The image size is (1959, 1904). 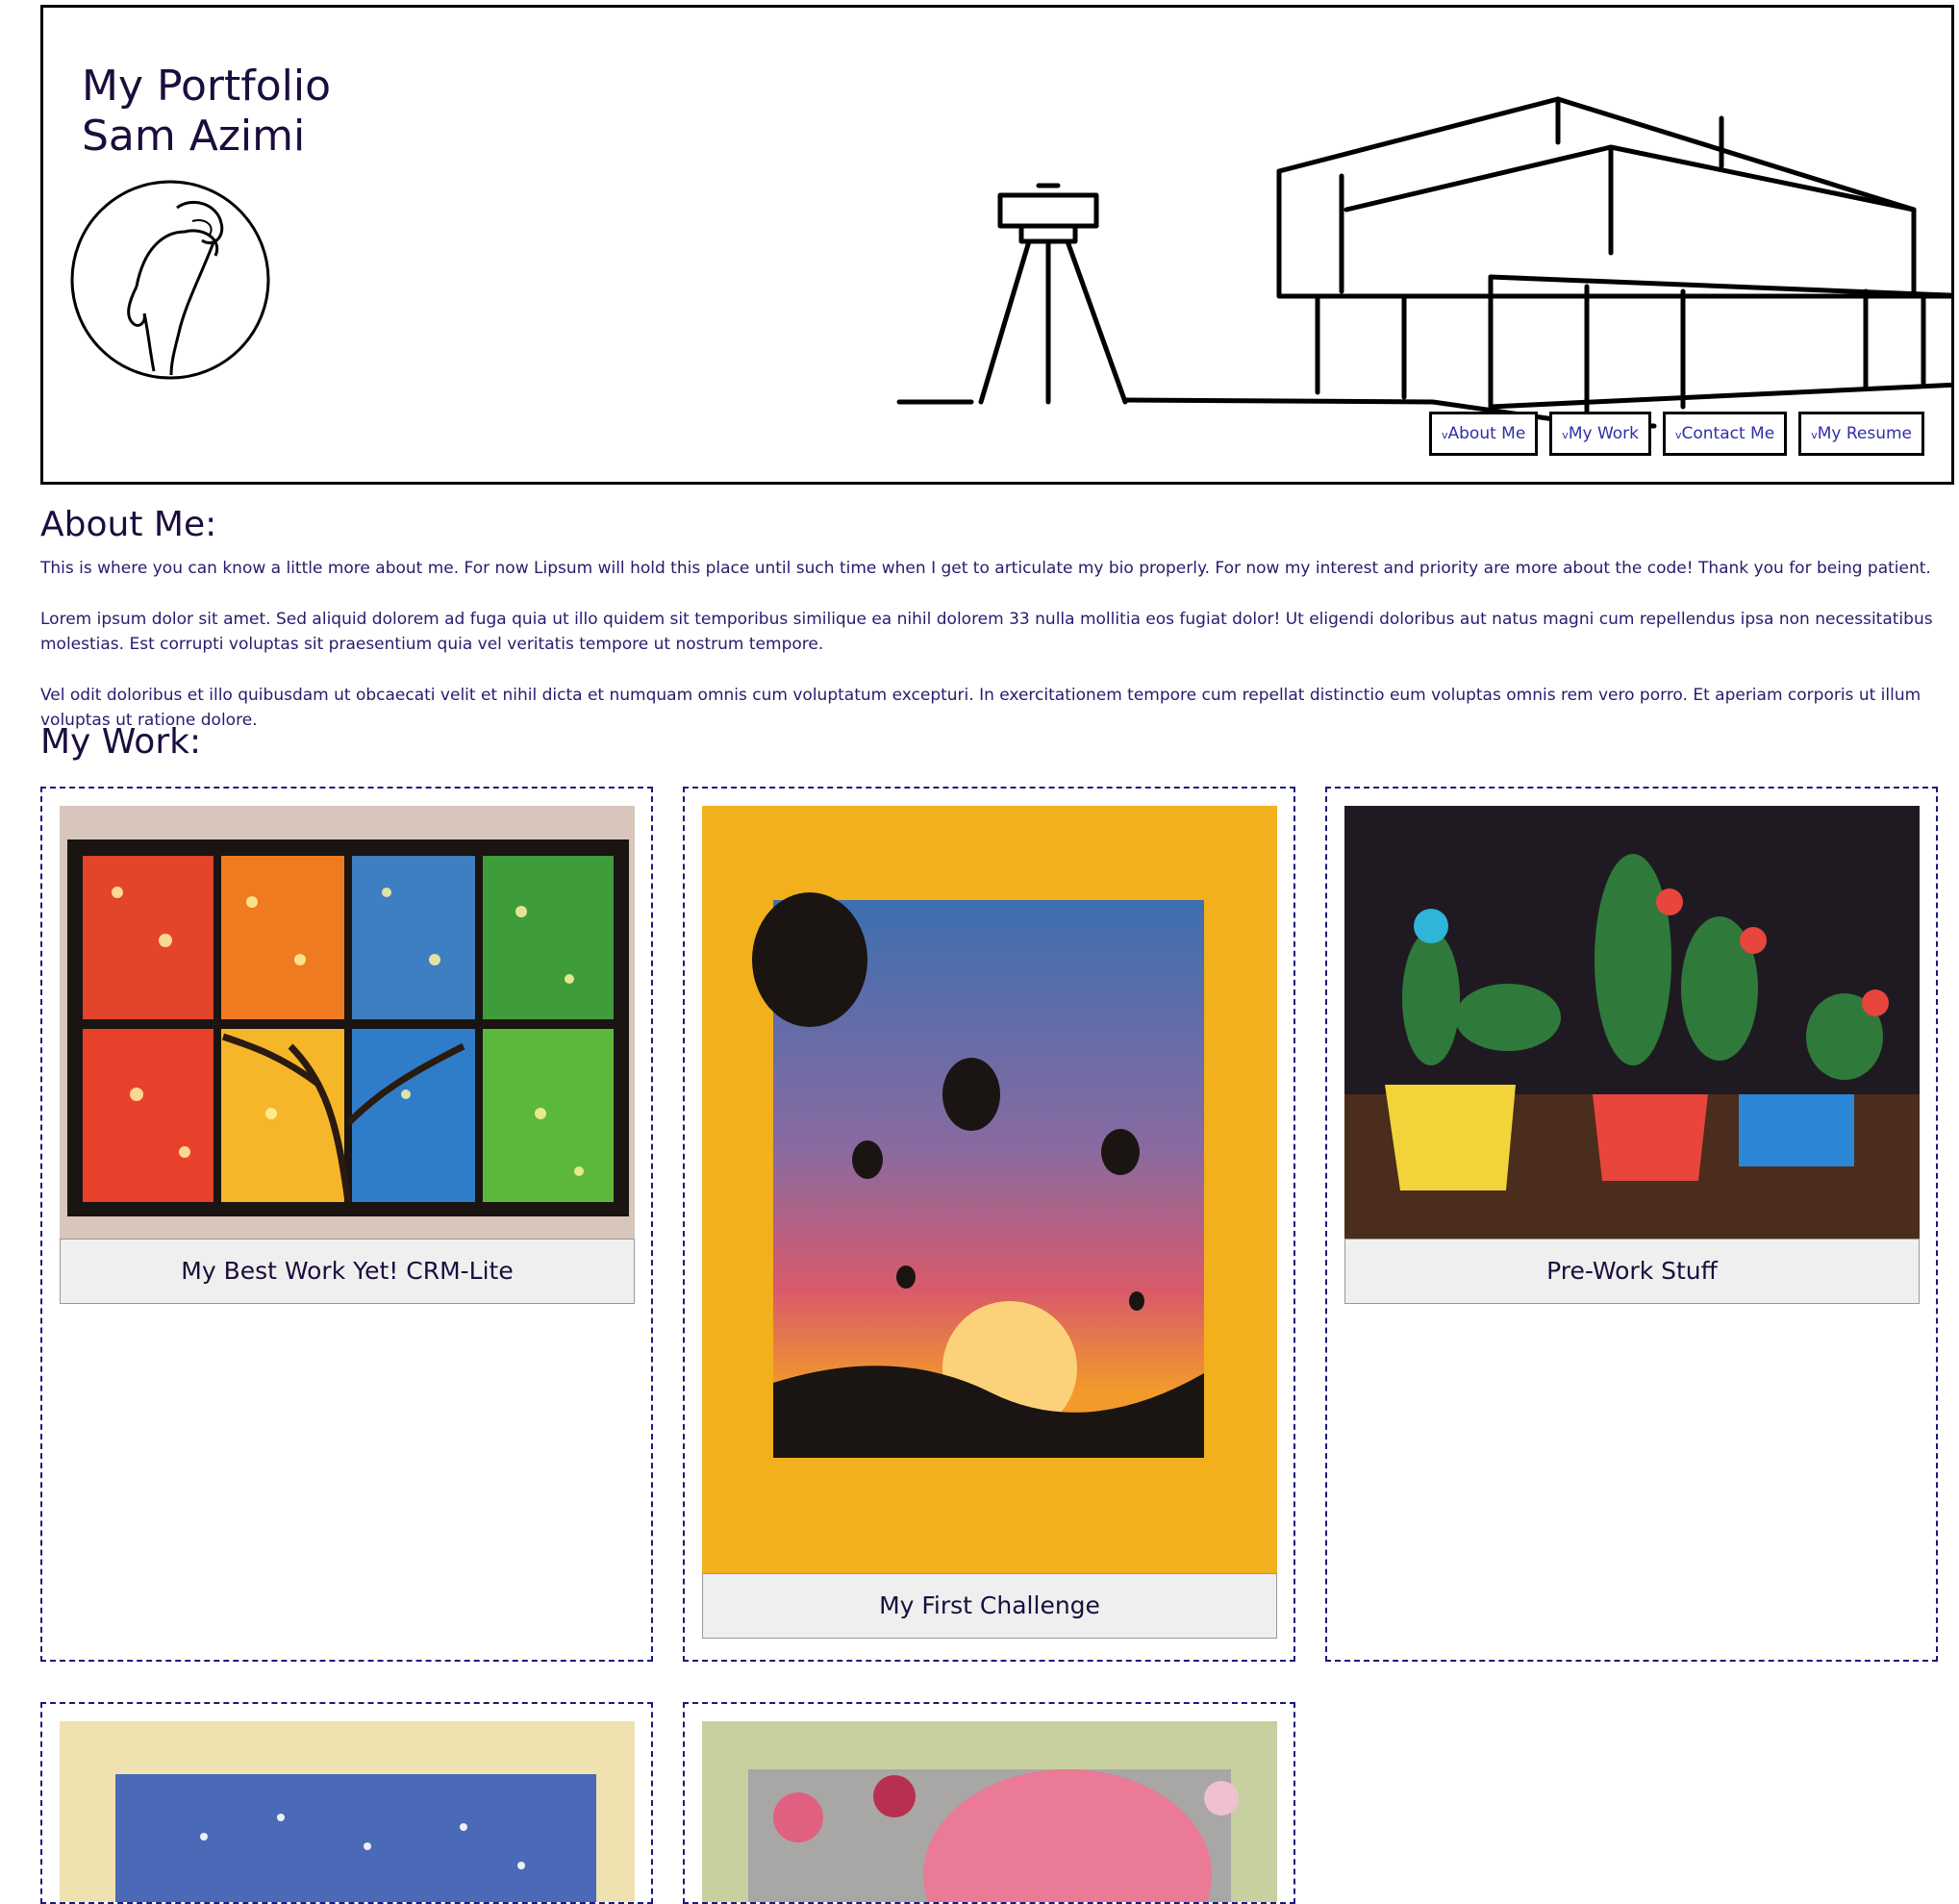 What do you see at coordinates (1632, 1272) in the screenshot?
I see `project-caption-button: Pre-Work Stuff` at bounding box center [1632, 1272].